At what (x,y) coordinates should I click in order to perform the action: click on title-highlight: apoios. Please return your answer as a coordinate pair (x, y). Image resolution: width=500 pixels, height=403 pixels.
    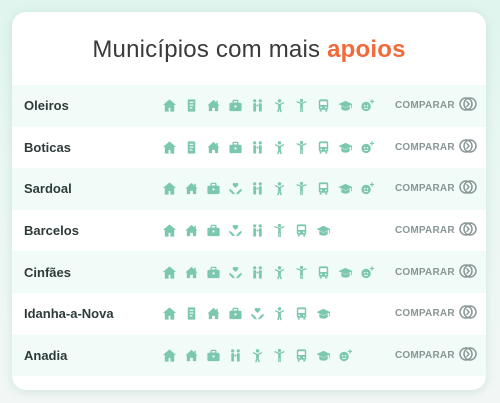
    Looking at the image, I should click on (366, 49).